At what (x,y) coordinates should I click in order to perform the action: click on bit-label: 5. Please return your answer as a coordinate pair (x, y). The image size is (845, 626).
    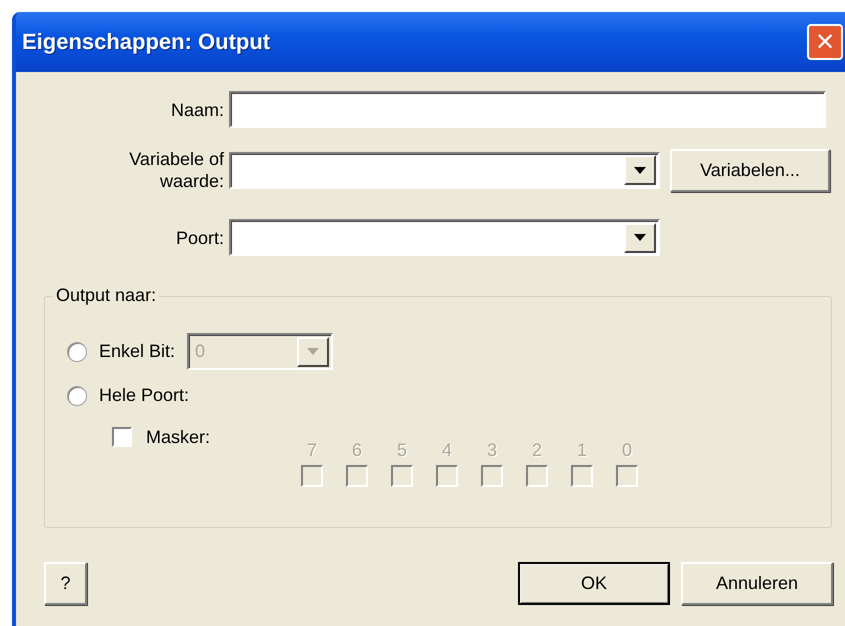
    Looking at the image, I should click on (402, 450).